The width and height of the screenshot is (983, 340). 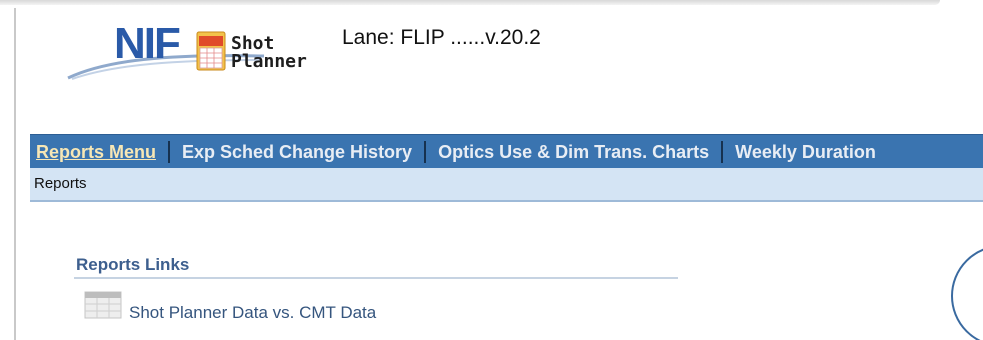 What do you see at coordinates (211, 51) in the screenshot?
I see `calendar-folder-icon` at bounding box center [211, 51].